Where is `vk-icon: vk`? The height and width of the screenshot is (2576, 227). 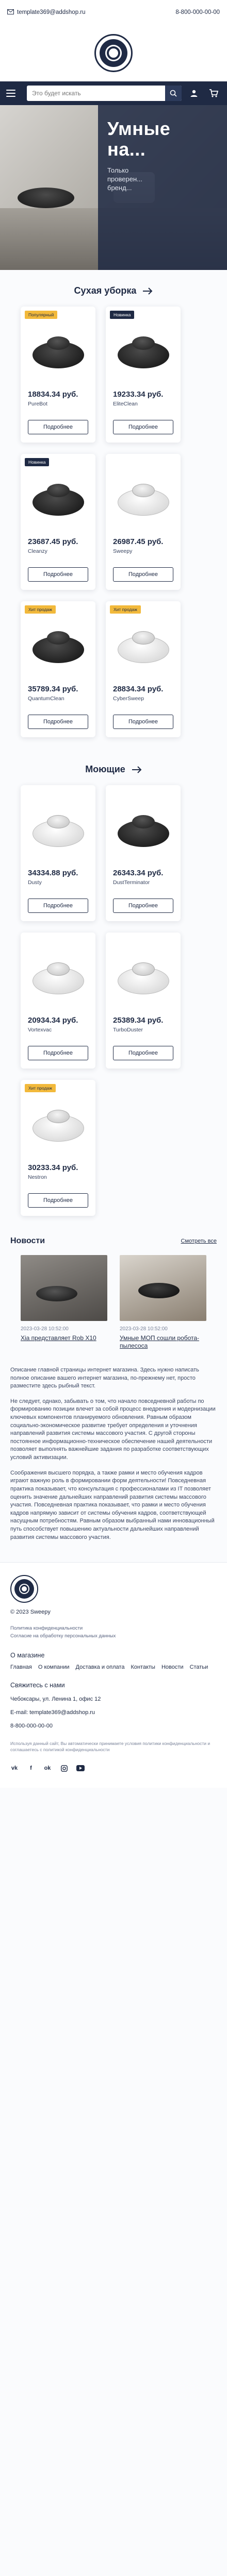
vk-icon: vk is located at coordinates (14, 1768).